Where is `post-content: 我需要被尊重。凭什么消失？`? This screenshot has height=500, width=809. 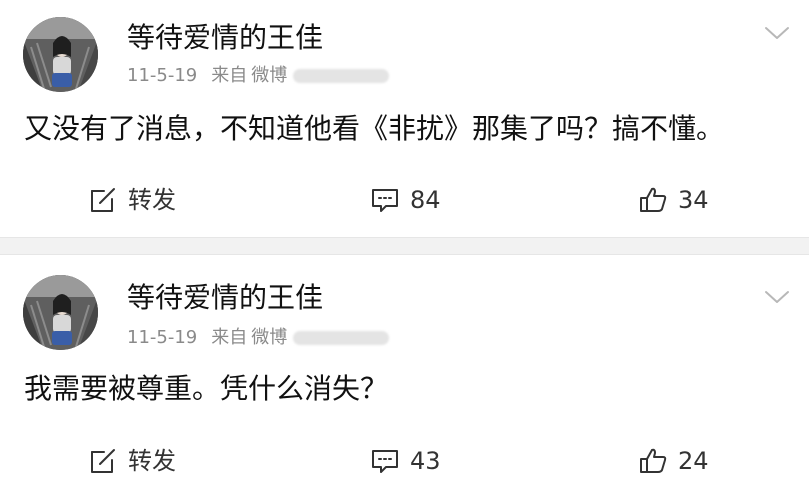 post-content: 我需要被尊重。凭什么消失？ is located at coordinates (206, 388).